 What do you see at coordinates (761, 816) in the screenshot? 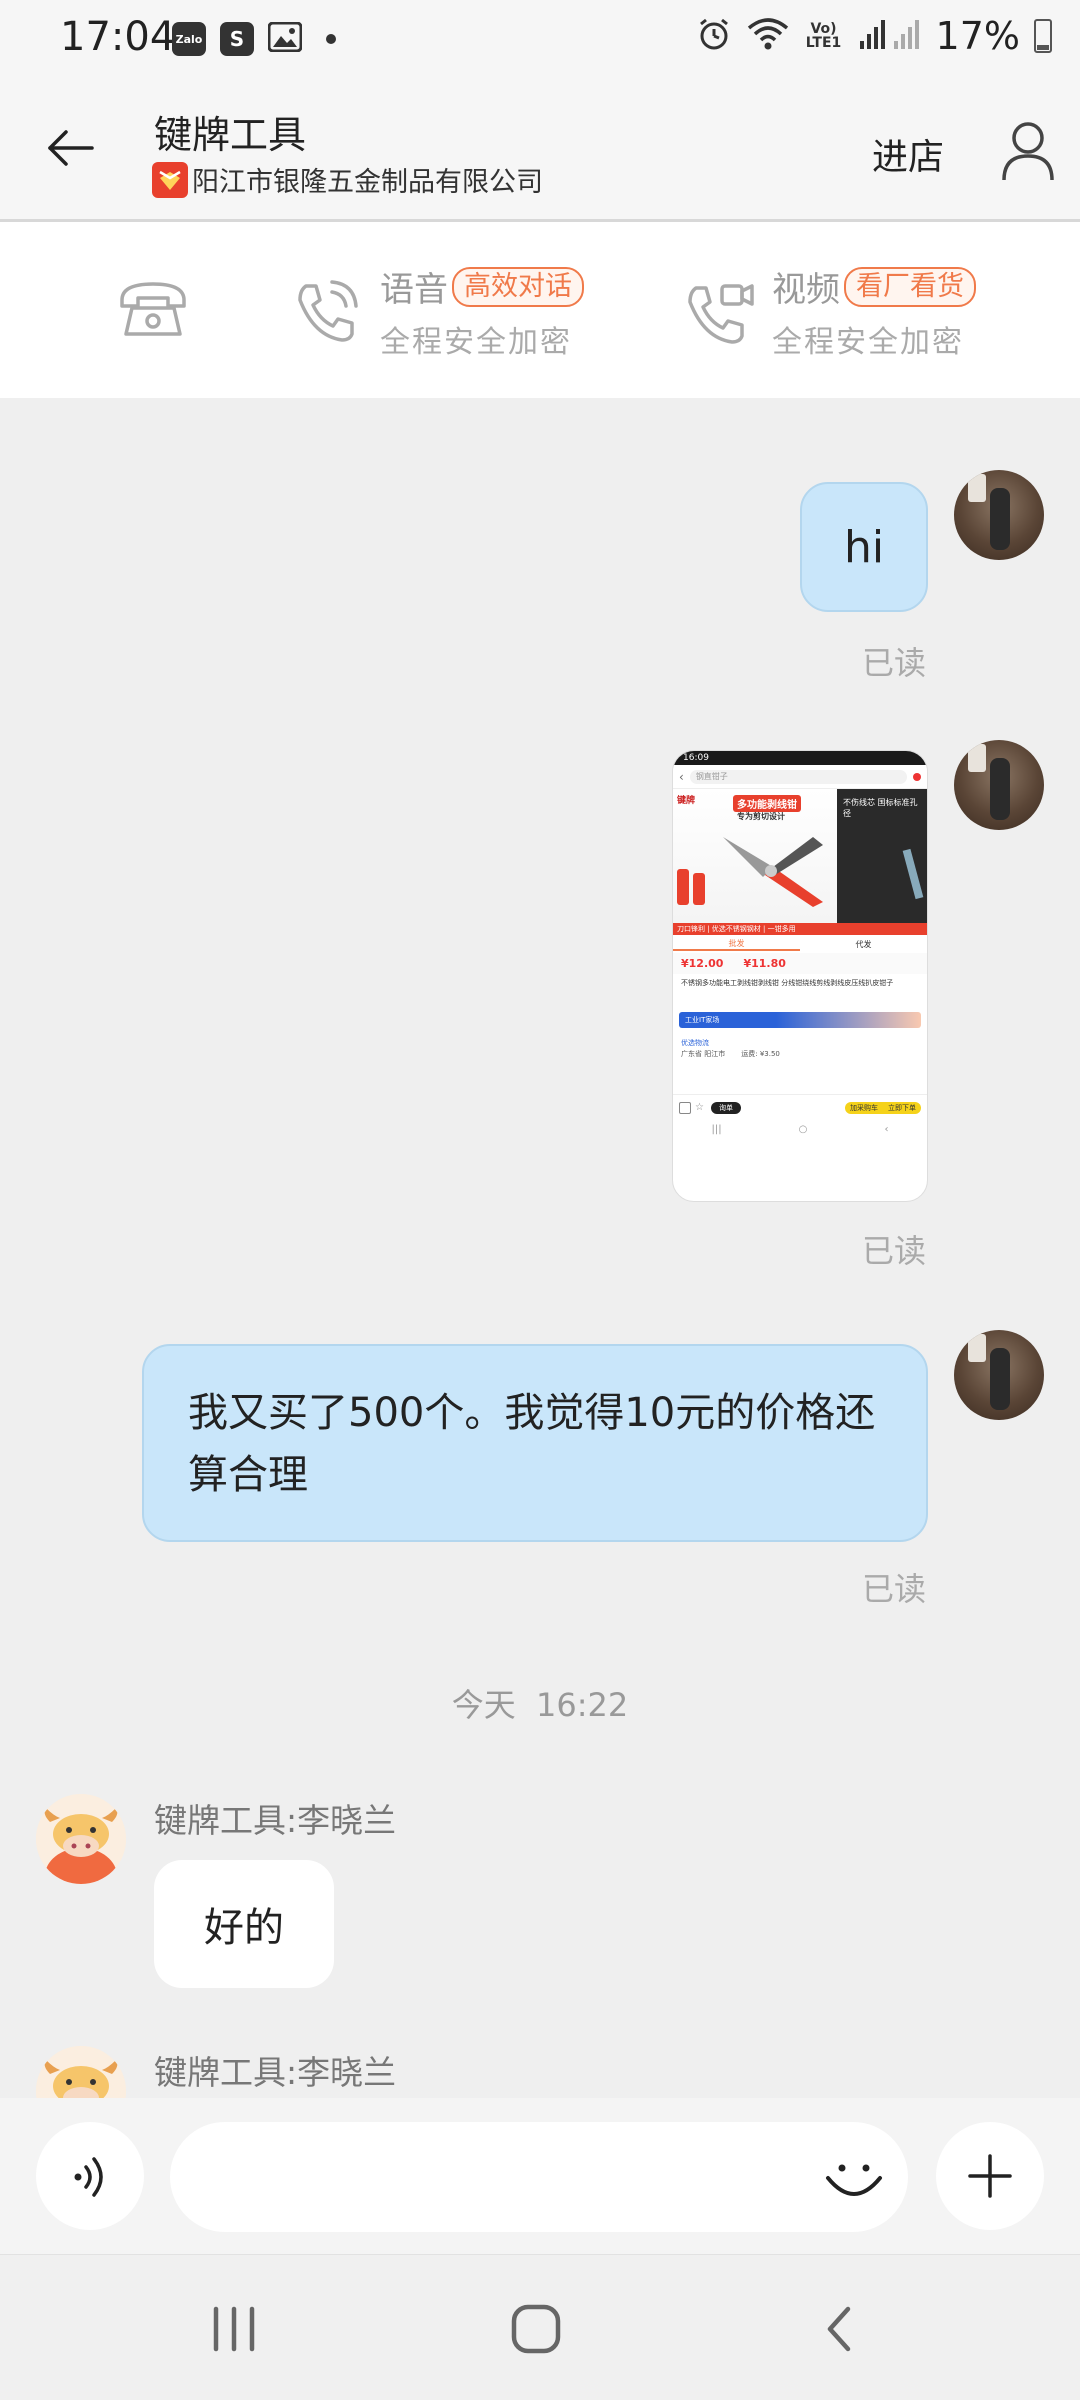
I see `thumb-banner-sub: 专为剪切设计` at bounding box center [761, 816].